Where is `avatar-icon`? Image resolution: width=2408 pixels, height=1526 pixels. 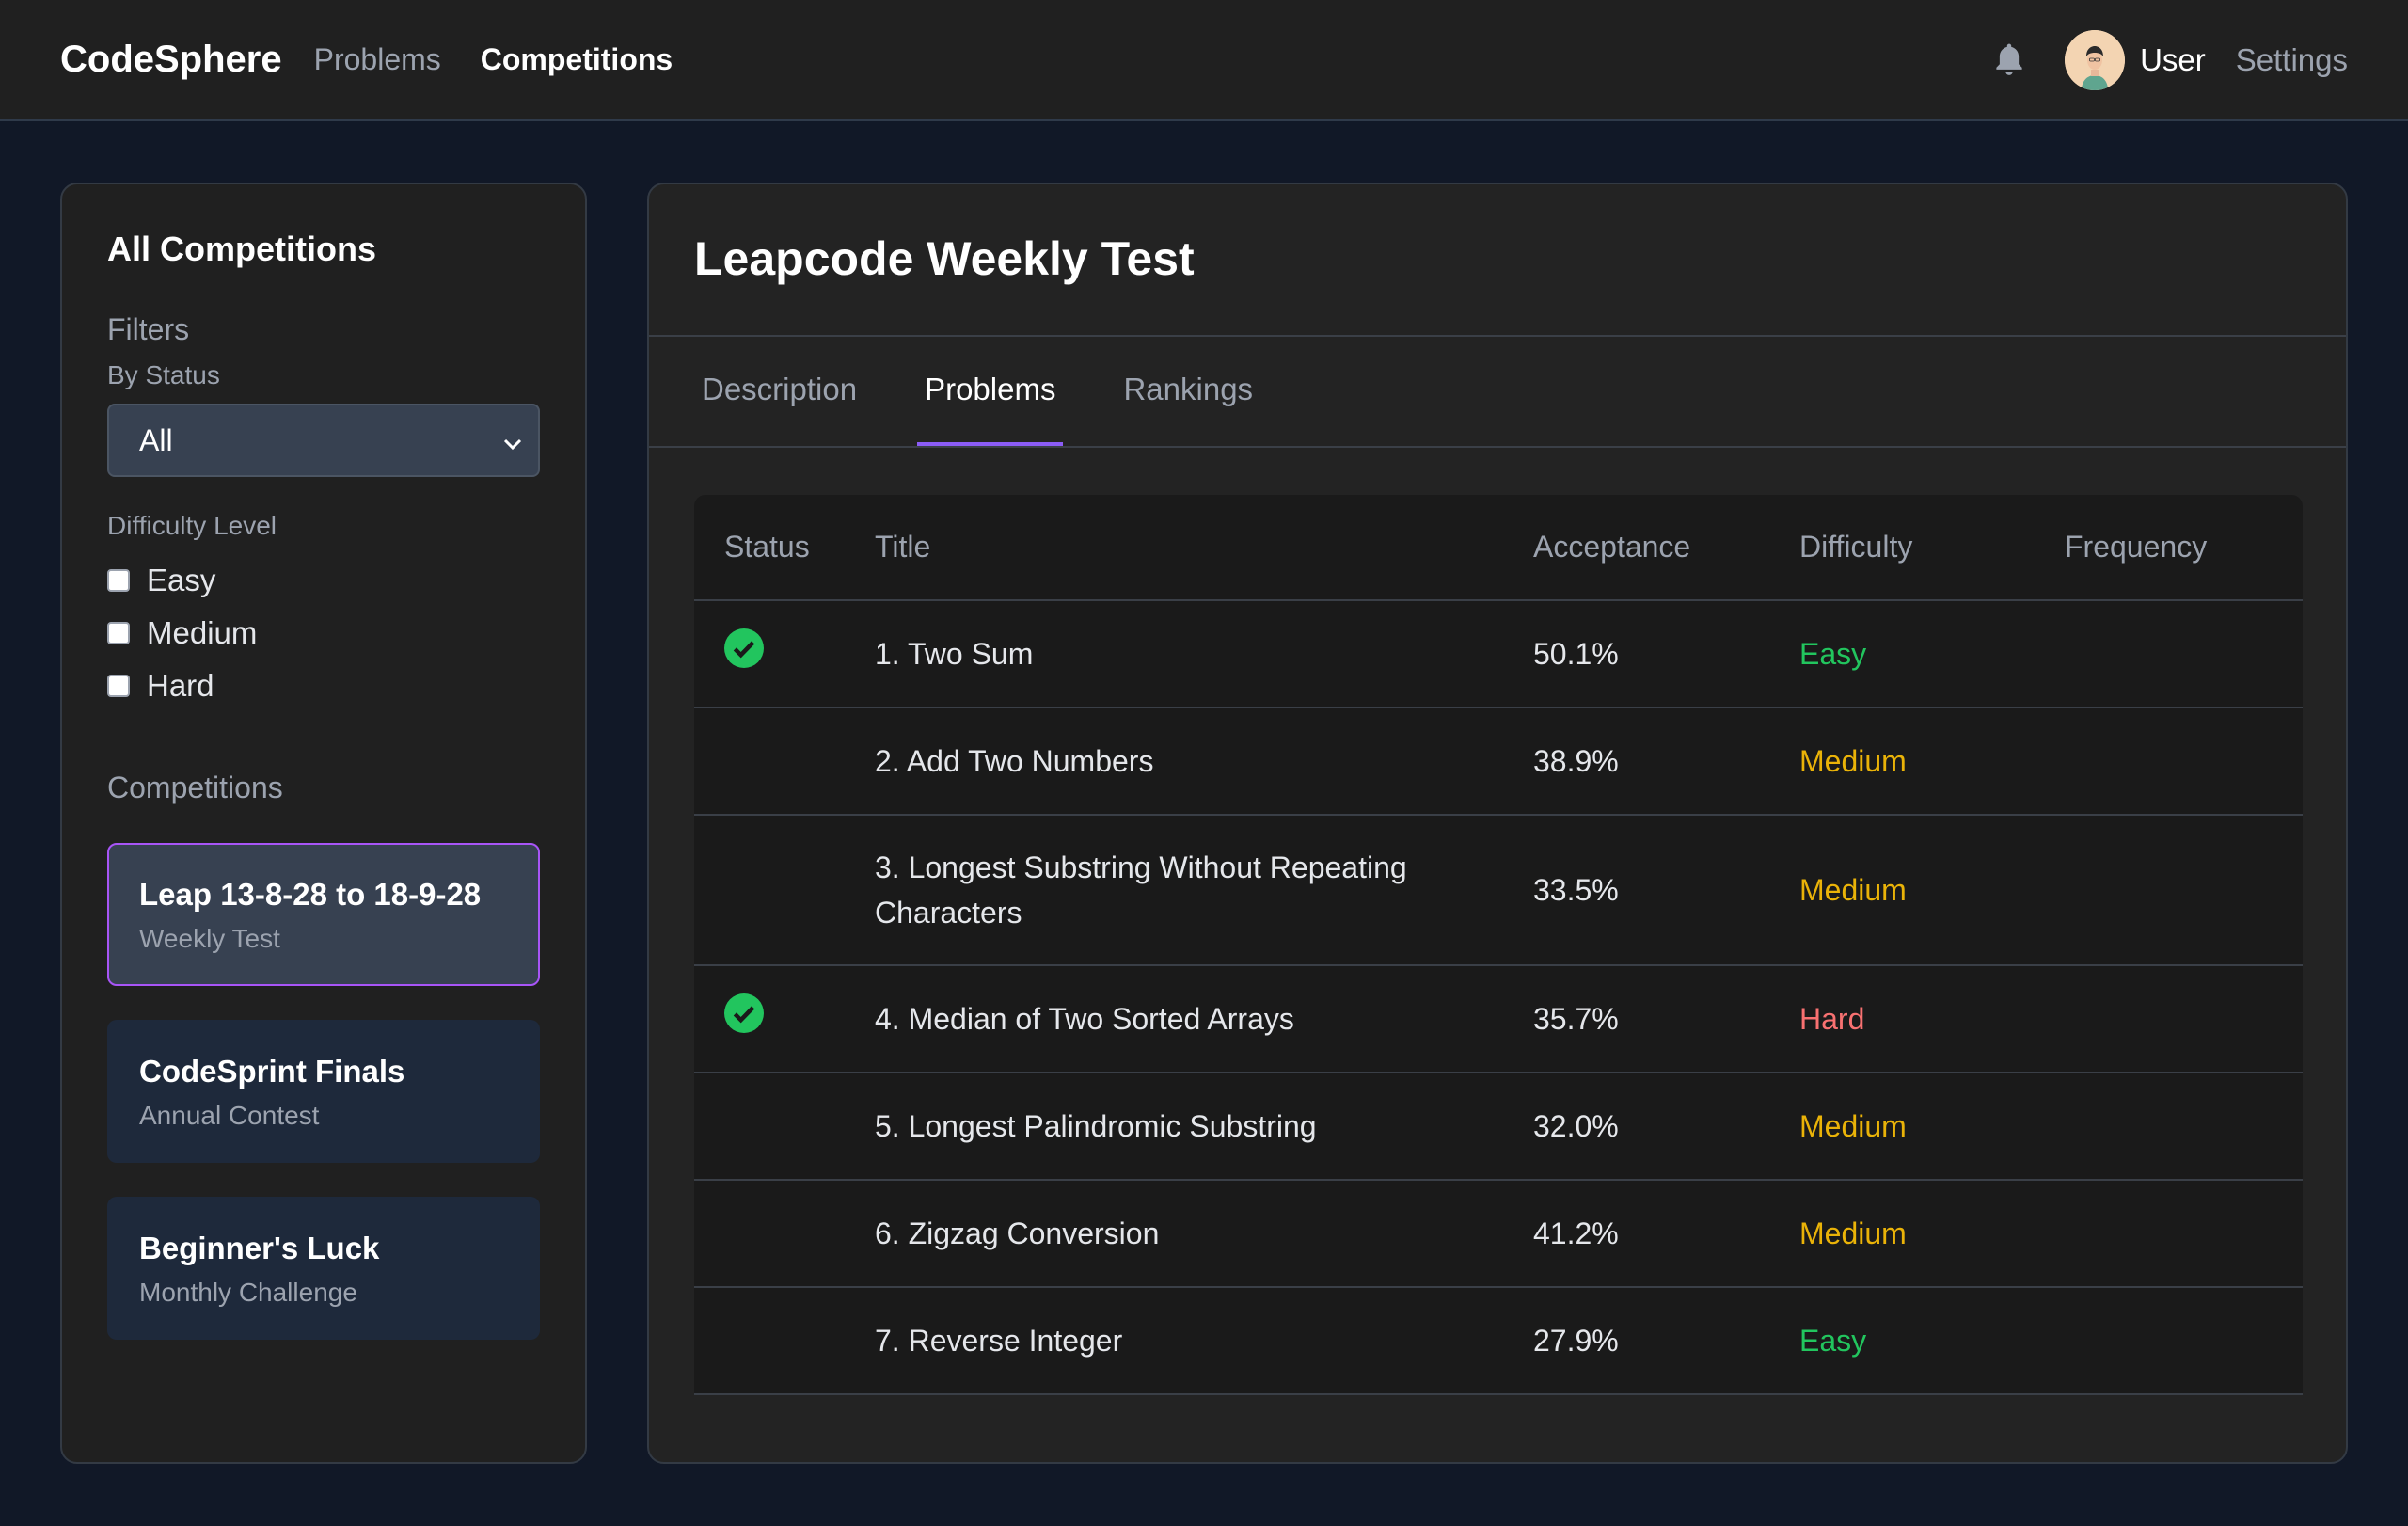
avatar-icon is located at coordinates (2095, 59).